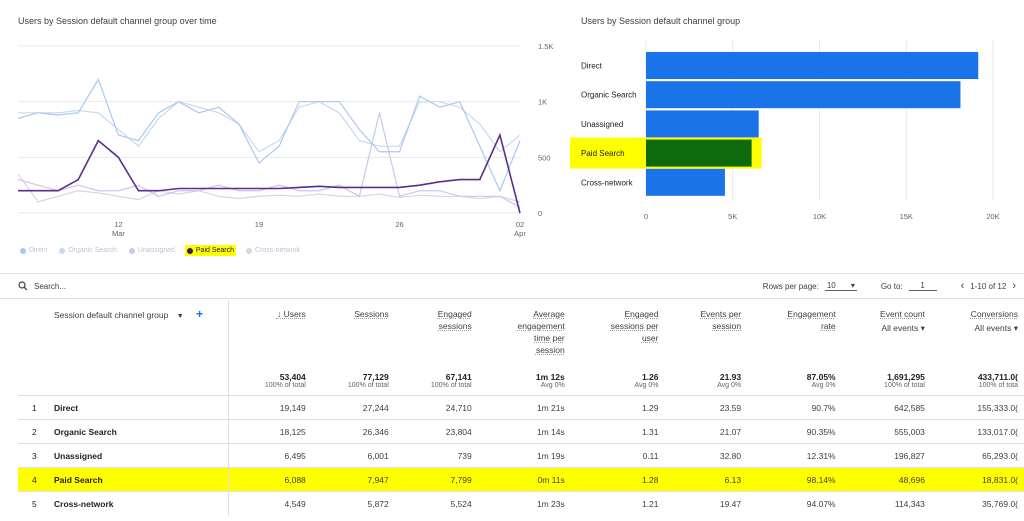 The width and height of the screenshot is (1024, 521). I want to click on legend-label: Unassigned, so click(156, 250).